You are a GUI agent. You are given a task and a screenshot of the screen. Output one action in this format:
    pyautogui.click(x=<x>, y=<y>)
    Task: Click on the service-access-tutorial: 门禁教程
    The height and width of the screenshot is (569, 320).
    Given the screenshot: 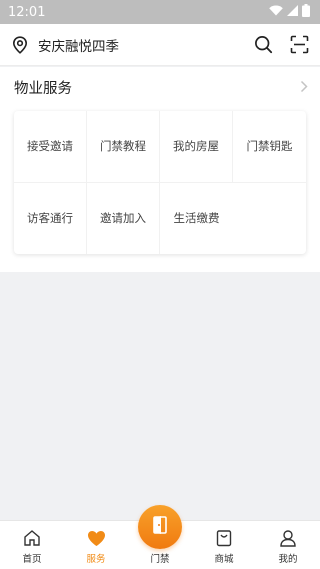 What is the action you would take?
    pyautogui.click(x=123, y=147)
    